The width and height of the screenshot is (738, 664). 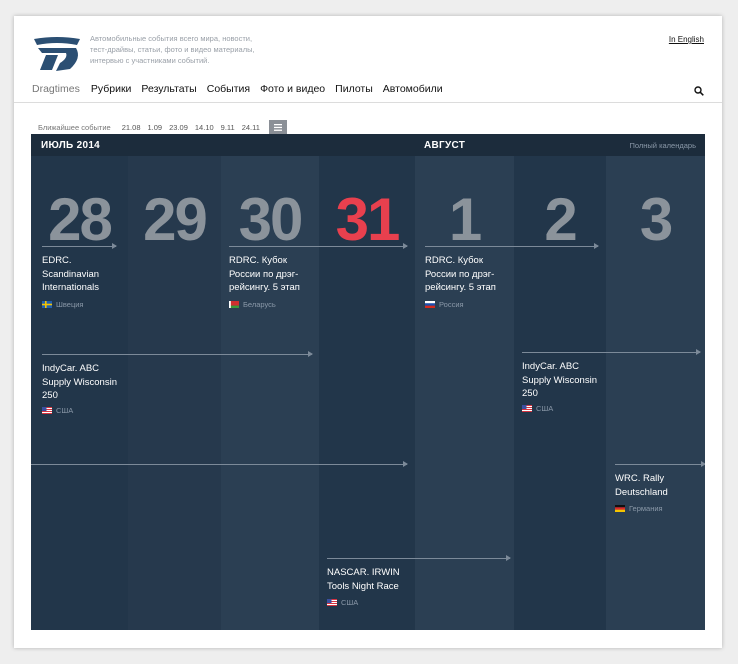 I want to click on event-country: Швеция, so click(x=63, y=304).